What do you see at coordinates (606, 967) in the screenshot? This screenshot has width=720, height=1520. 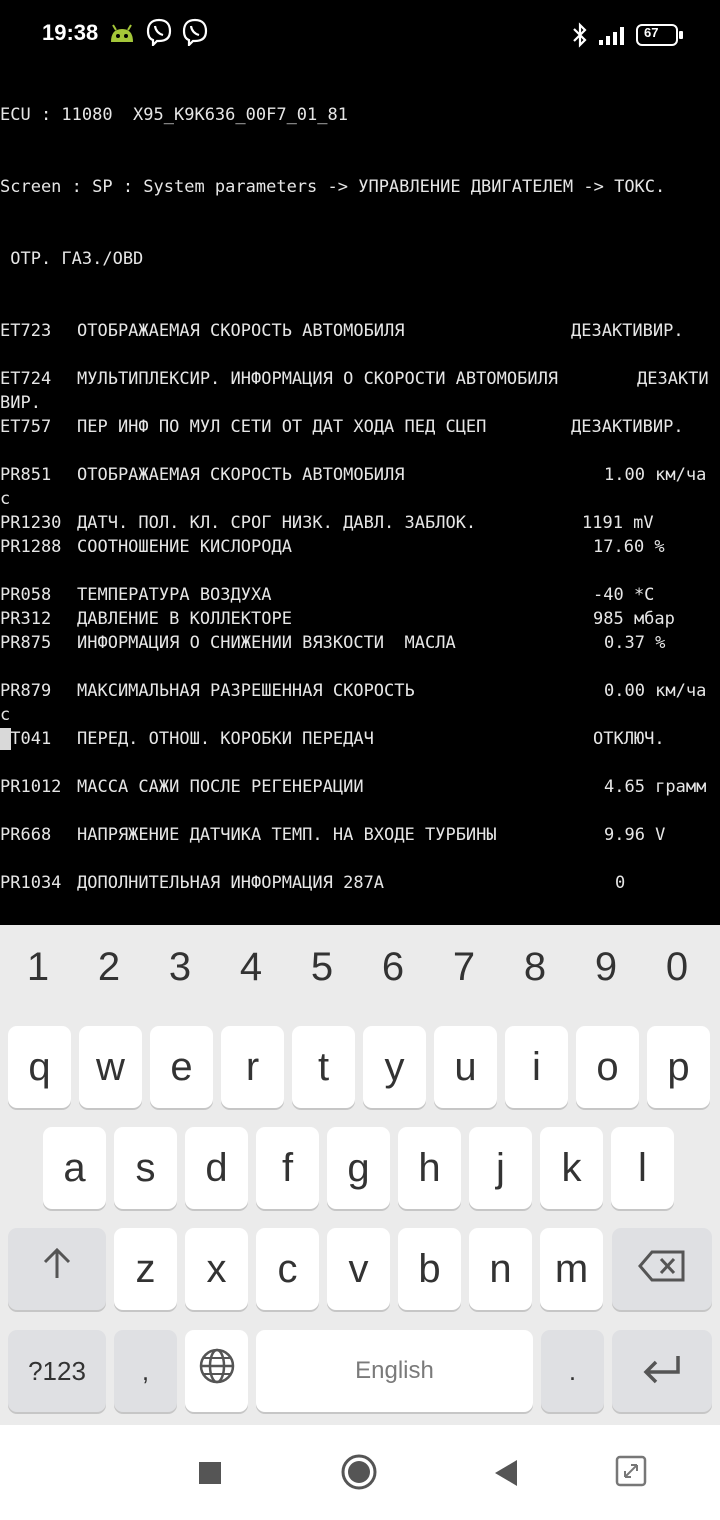 I see `number-key-9: 9` at bounding box center [606, 967].